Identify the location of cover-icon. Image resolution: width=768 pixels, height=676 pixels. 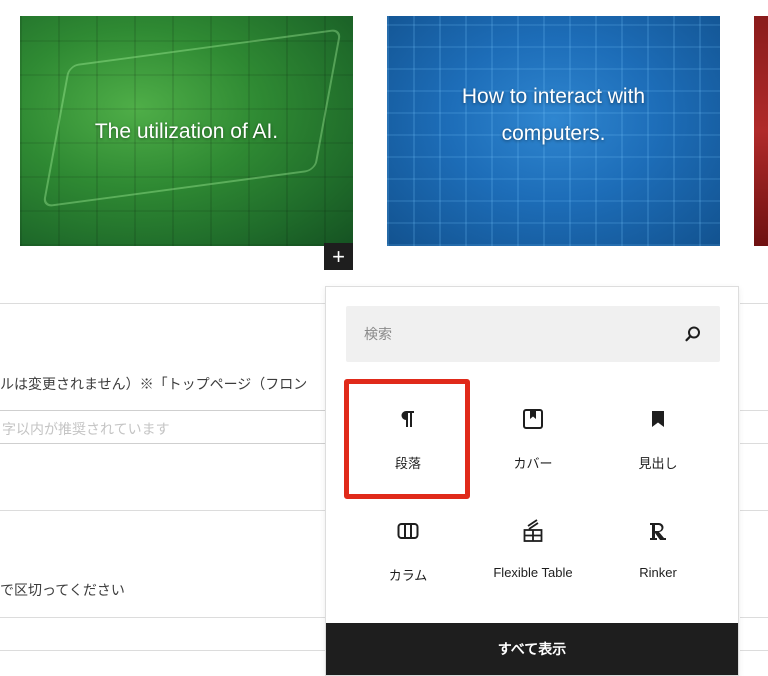
(533, 419).